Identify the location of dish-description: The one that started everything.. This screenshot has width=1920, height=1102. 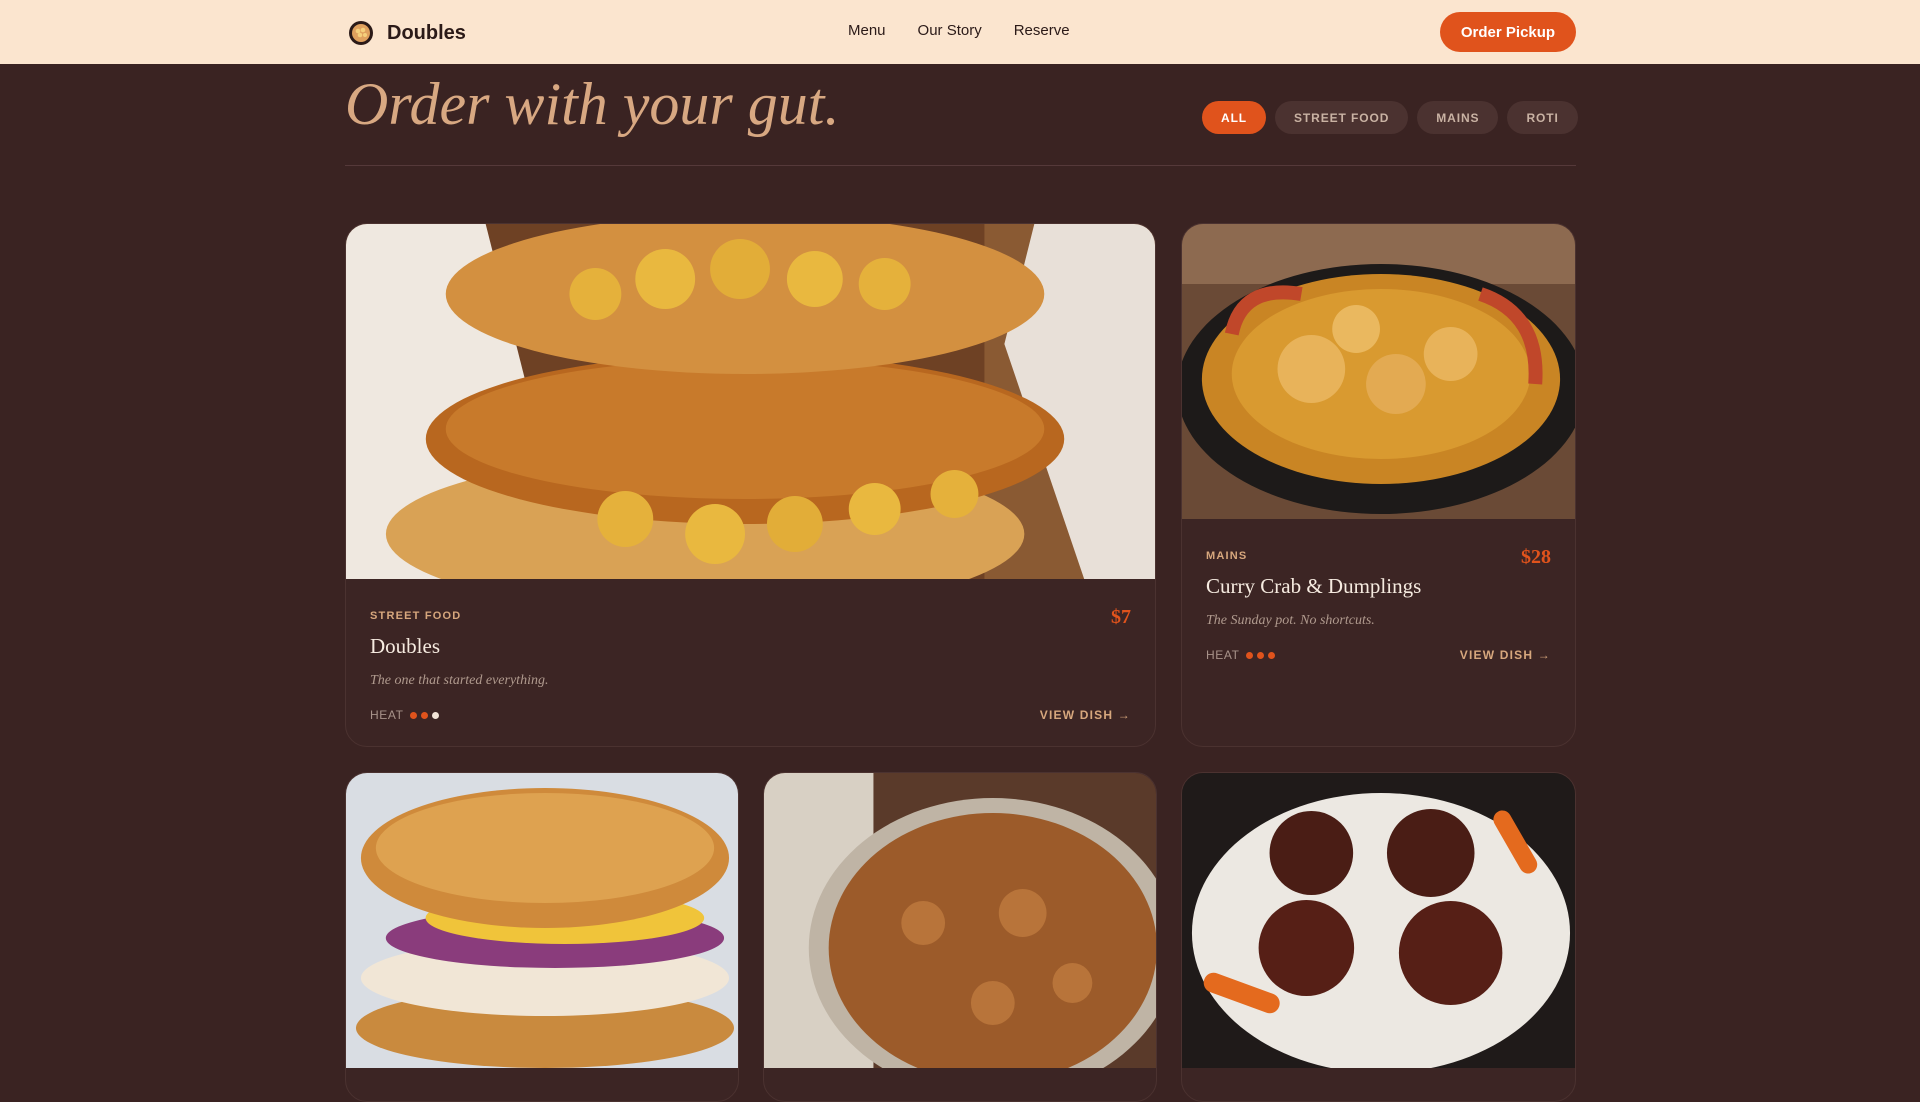
(459, 680).